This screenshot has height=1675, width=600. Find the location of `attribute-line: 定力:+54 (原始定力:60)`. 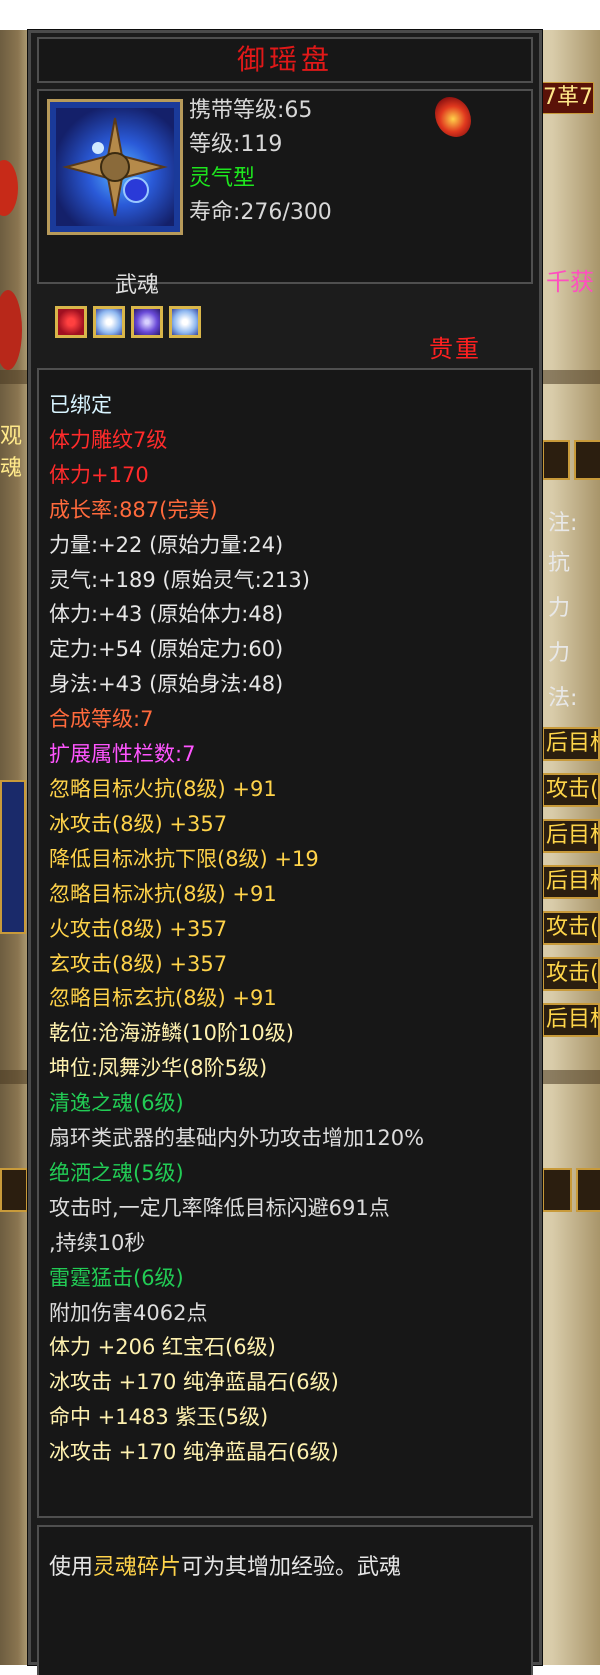

attribute-line: 定力:+54 (原始定力:60) is located at coordinates (166, 649).